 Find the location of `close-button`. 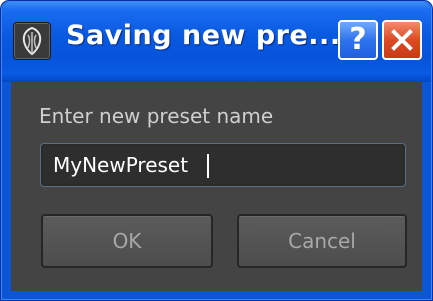

close-button is located at coordinates (402, 40).